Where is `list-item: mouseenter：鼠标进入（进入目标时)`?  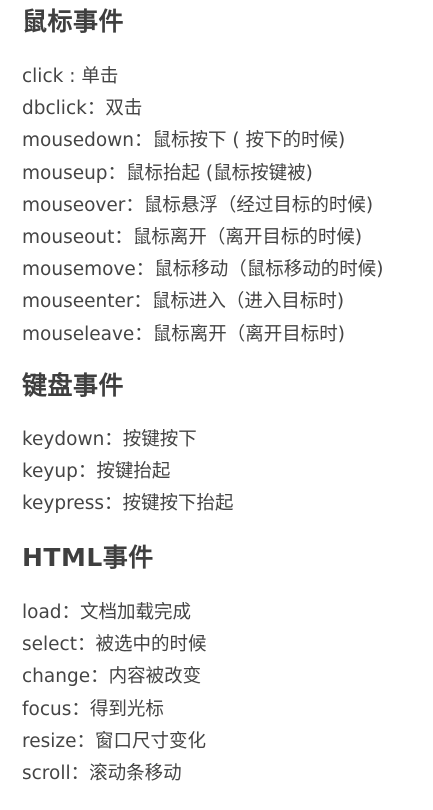 list-item: mouseenter：鼠标进入（进入目标时) is located at coordinates (183, 302).